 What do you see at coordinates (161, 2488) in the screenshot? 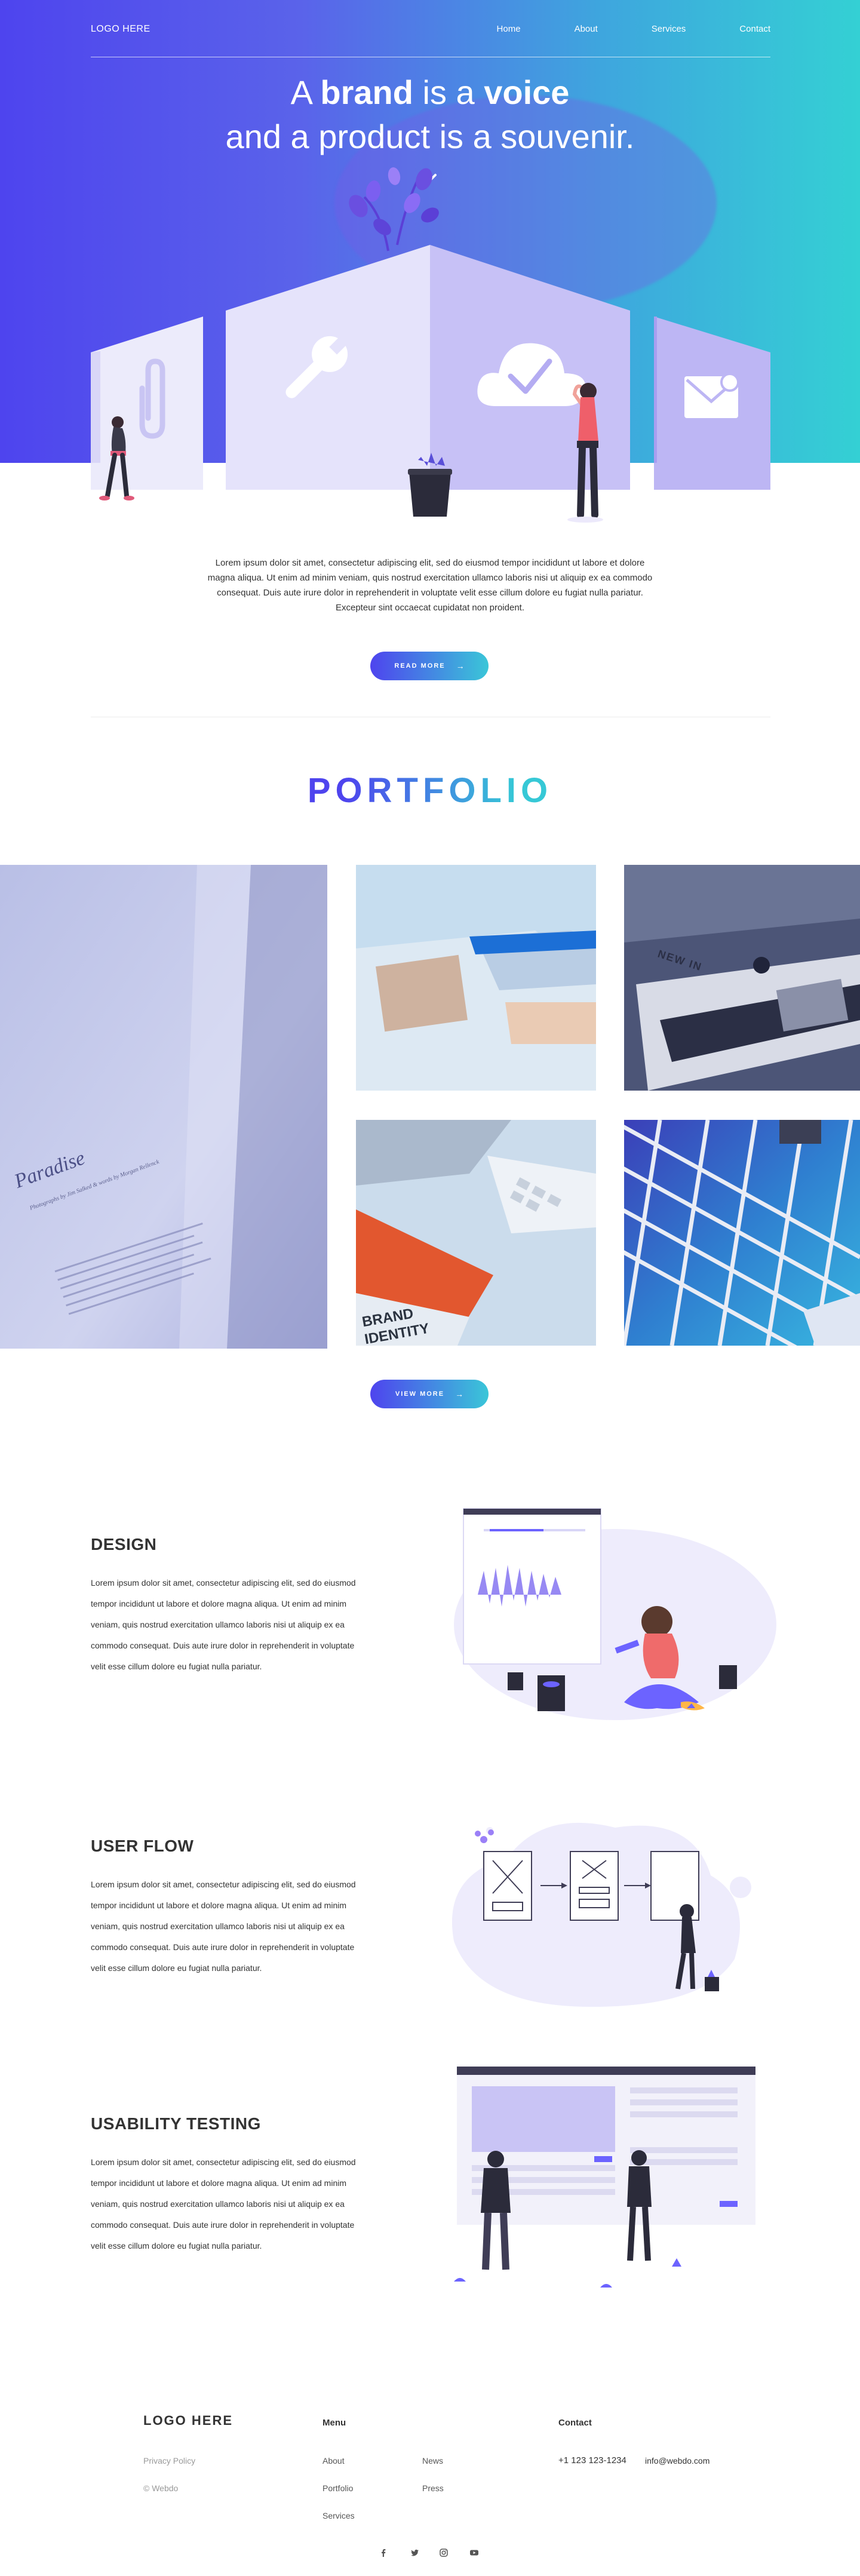
I see `copyright-text: © Webdo` at bounding box center [161, 2488].